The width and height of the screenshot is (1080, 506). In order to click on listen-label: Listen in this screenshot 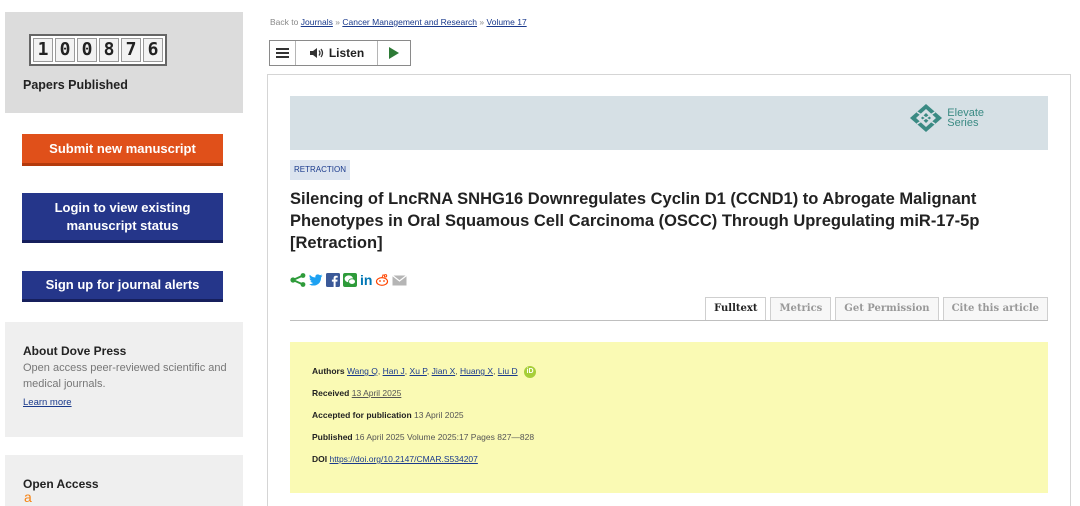, I will do `click(346, 53)`.